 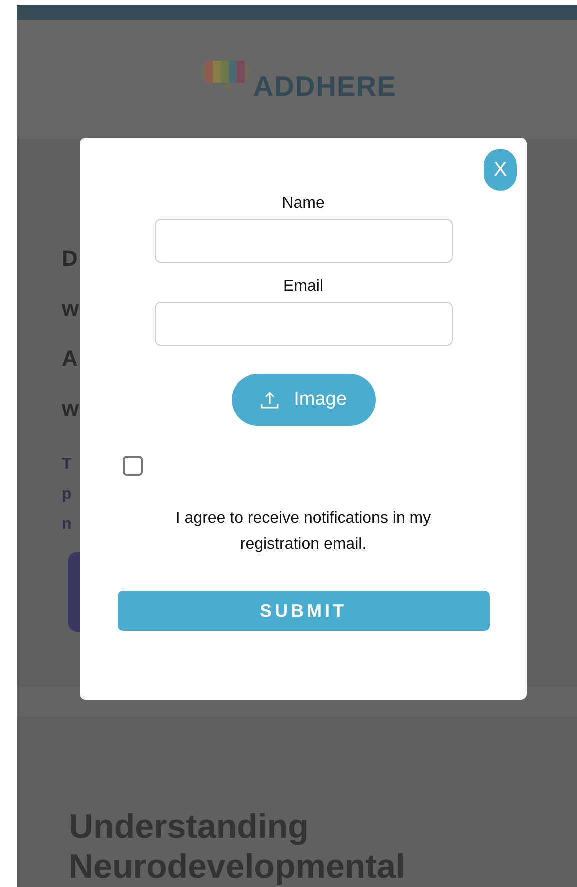 I want to click on upload-button: Image, so click(x=304, y=400).